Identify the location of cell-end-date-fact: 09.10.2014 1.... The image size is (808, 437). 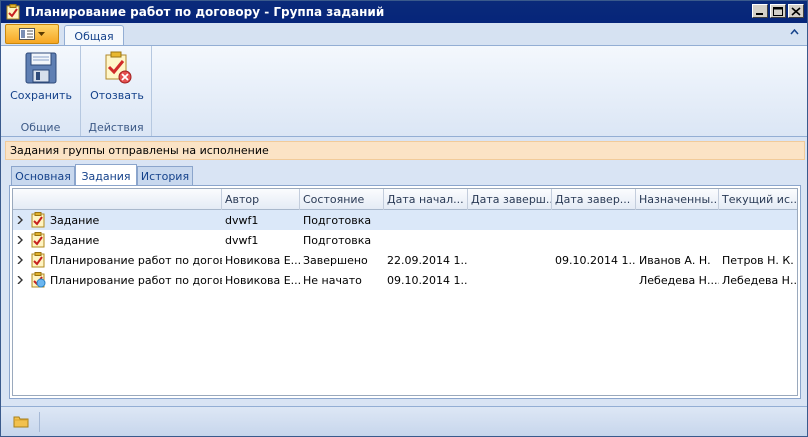
(595, 260).